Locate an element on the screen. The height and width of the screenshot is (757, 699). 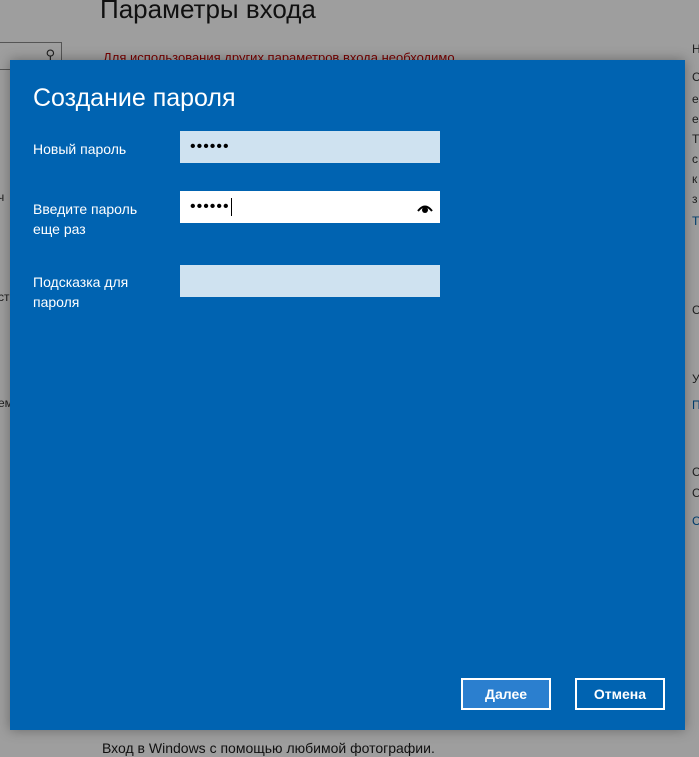
new-password-label: Новый пароль is located at coordinates (80, 149).